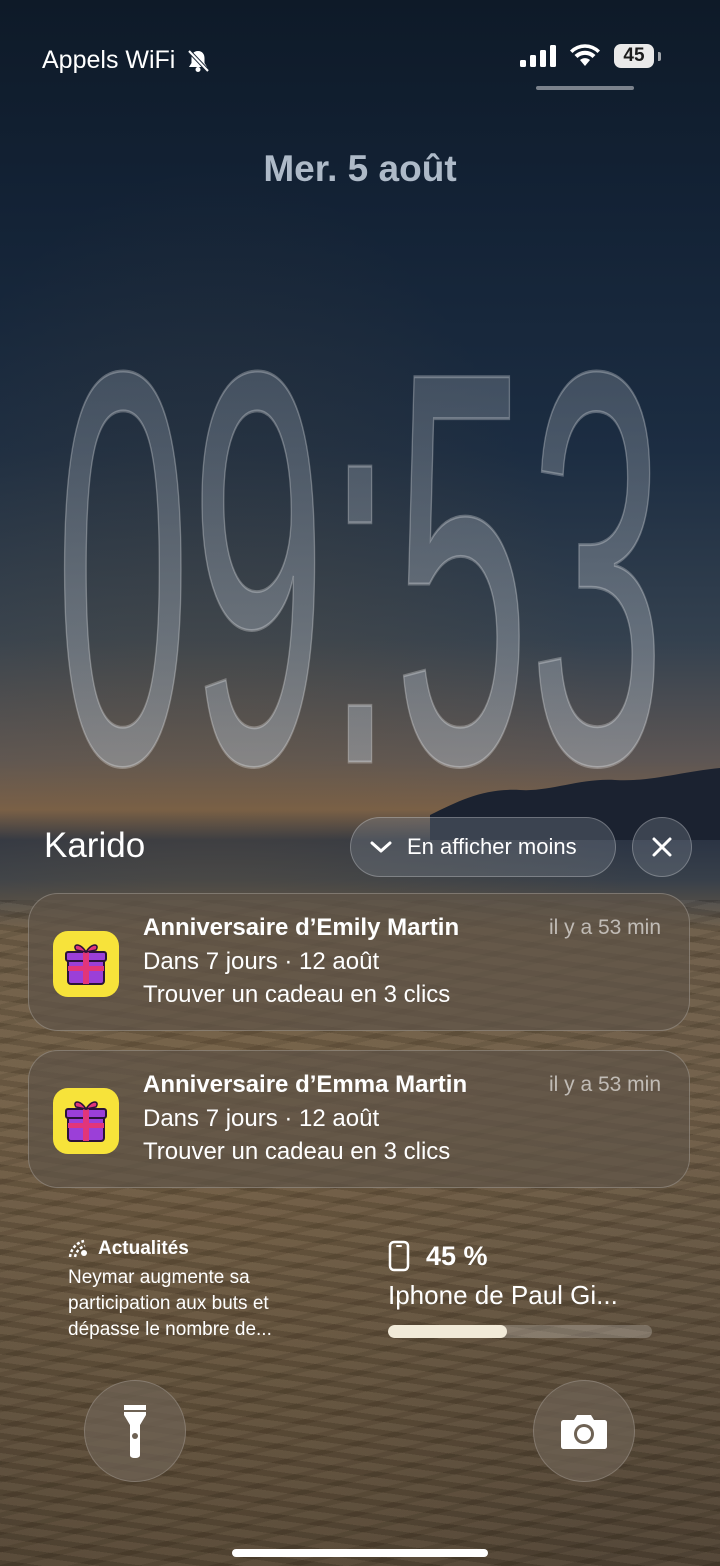 The height and width of the screenshot is (1566, 720). Describe the element at coordinates (95, 845) in the screenshot. I see `notification-group-title: Karido` at that location.